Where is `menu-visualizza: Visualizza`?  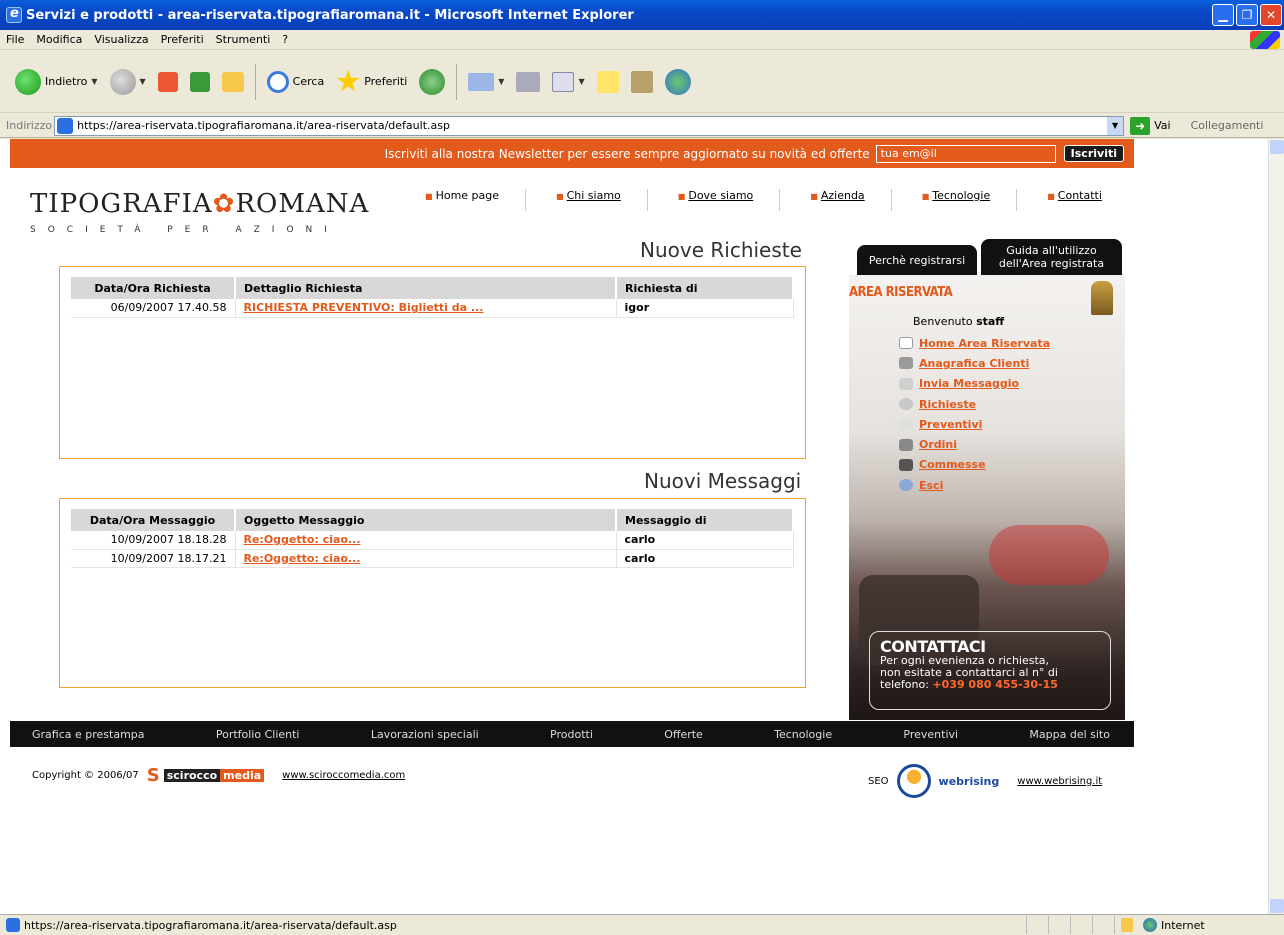 menu-visualizza: Visualizza is located at coordinates (121, 39).